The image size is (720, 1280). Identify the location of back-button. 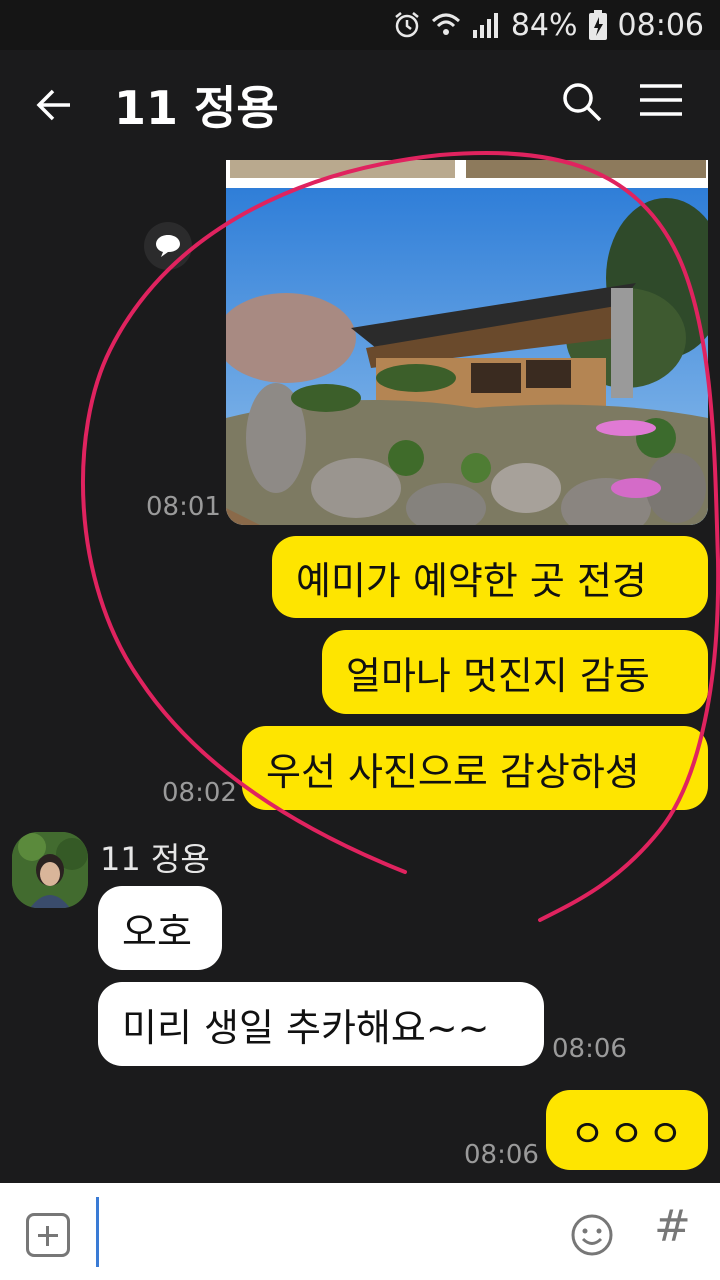
(55, 105).